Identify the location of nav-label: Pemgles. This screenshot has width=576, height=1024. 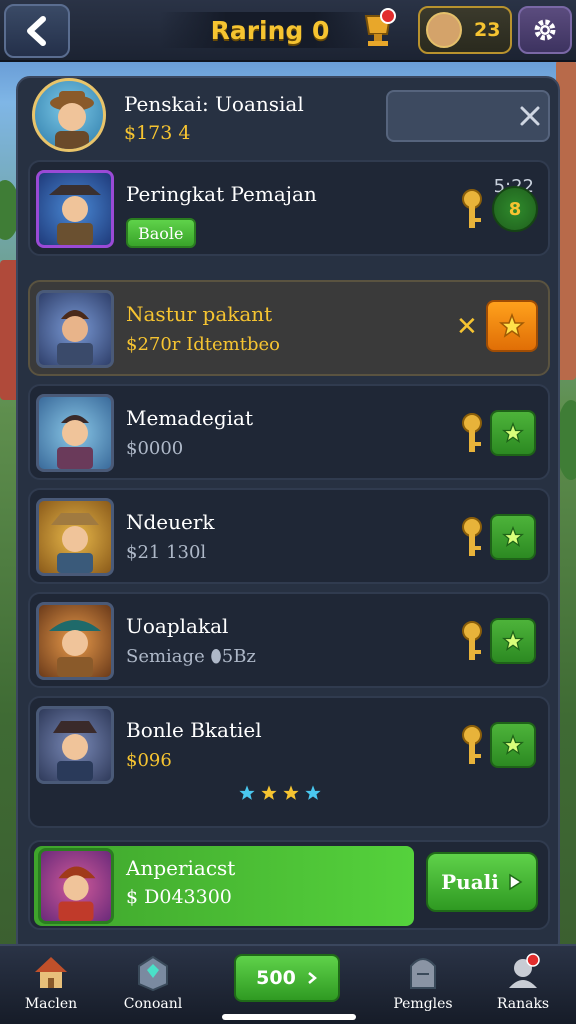
(423, 1004).